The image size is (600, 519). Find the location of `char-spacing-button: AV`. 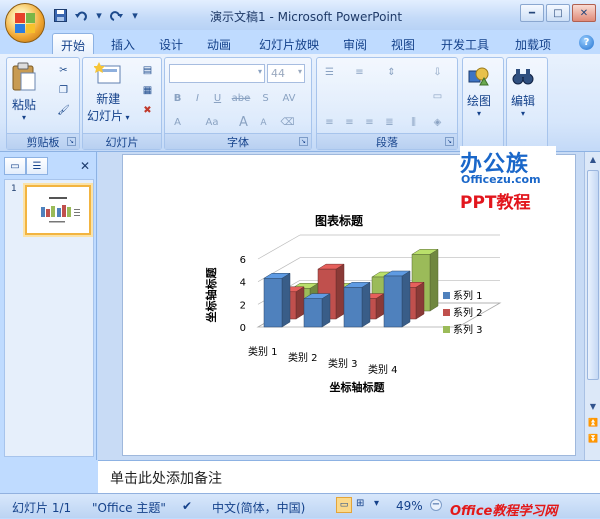

char-spacing-button: AV is located at coordinates (289, 98).